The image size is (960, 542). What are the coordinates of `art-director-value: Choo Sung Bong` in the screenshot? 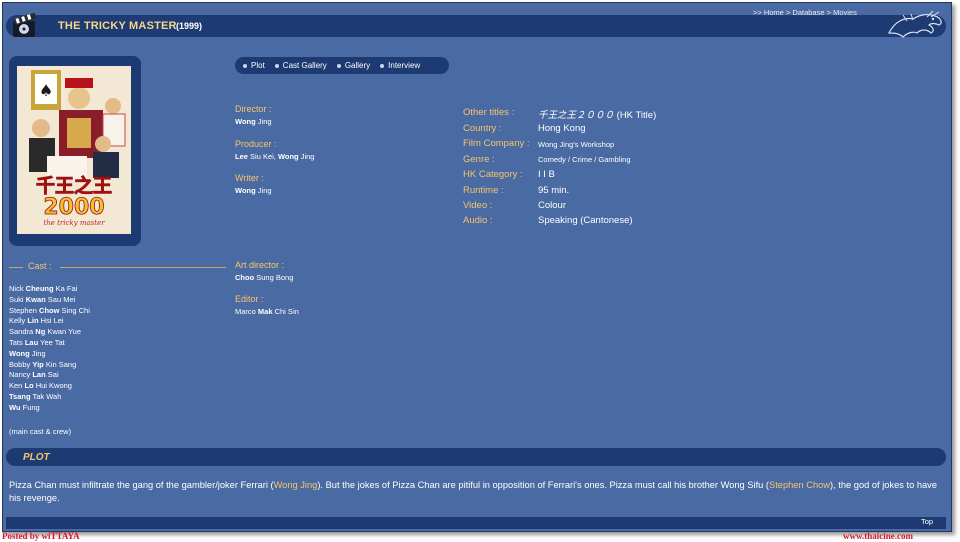 It's located at (264, 277).